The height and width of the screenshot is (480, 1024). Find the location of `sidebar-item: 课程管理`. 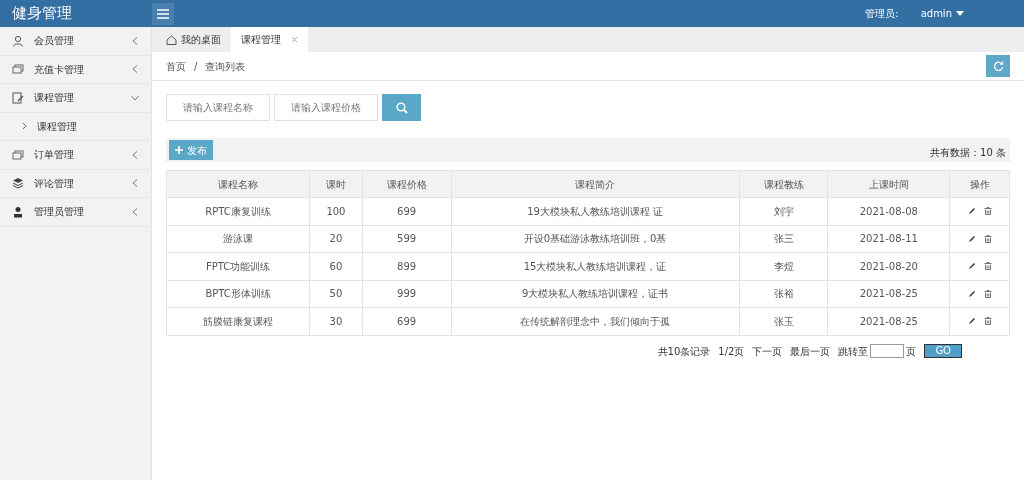

sidebar-item: 课程管理 is located at coordinates (75, 98).